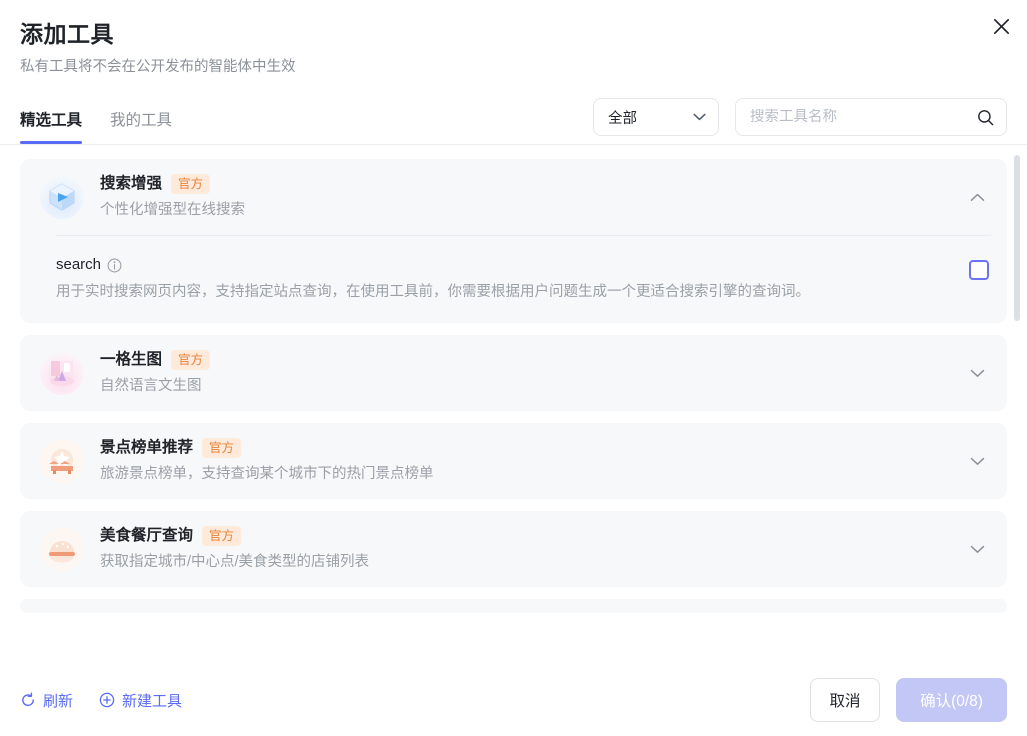 The width and height of the screenshot is (1027, 736). I want to click on refresh-button: 刷新, so click(46, 700).